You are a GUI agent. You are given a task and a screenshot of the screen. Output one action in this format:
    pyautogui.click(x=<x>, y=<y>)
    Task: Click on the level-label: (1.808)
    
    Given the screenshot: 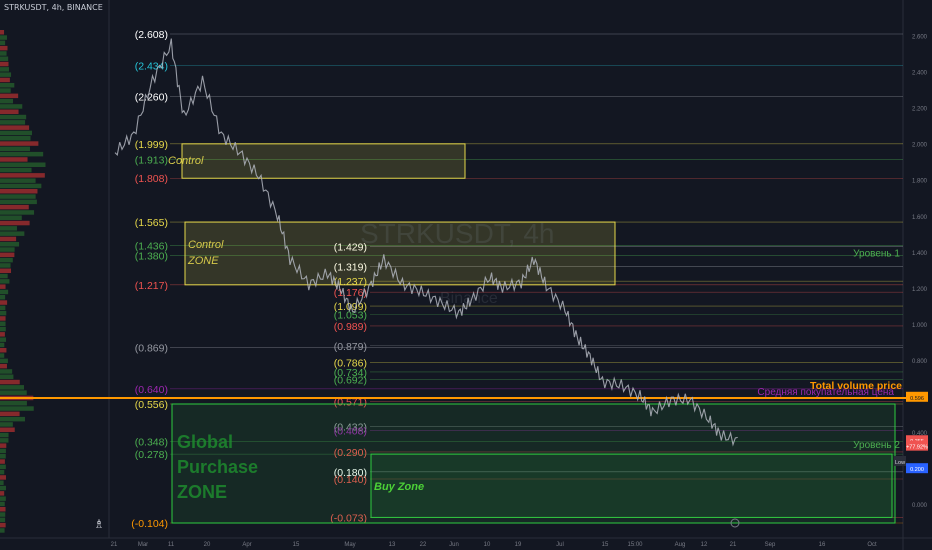 What is the action you would take?
    pyautogui.click(x=151, y=179)
    